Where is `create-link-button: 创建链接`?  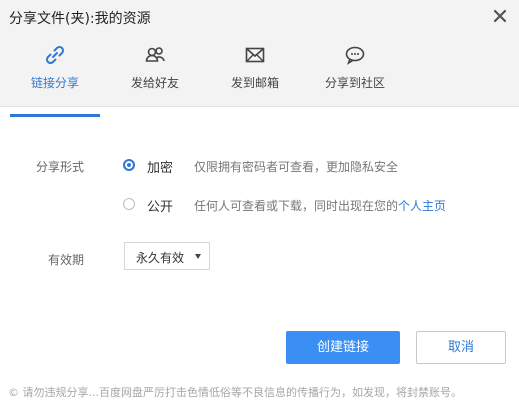 create-link-button: 创建链接 is located at coordinates (343, 347).